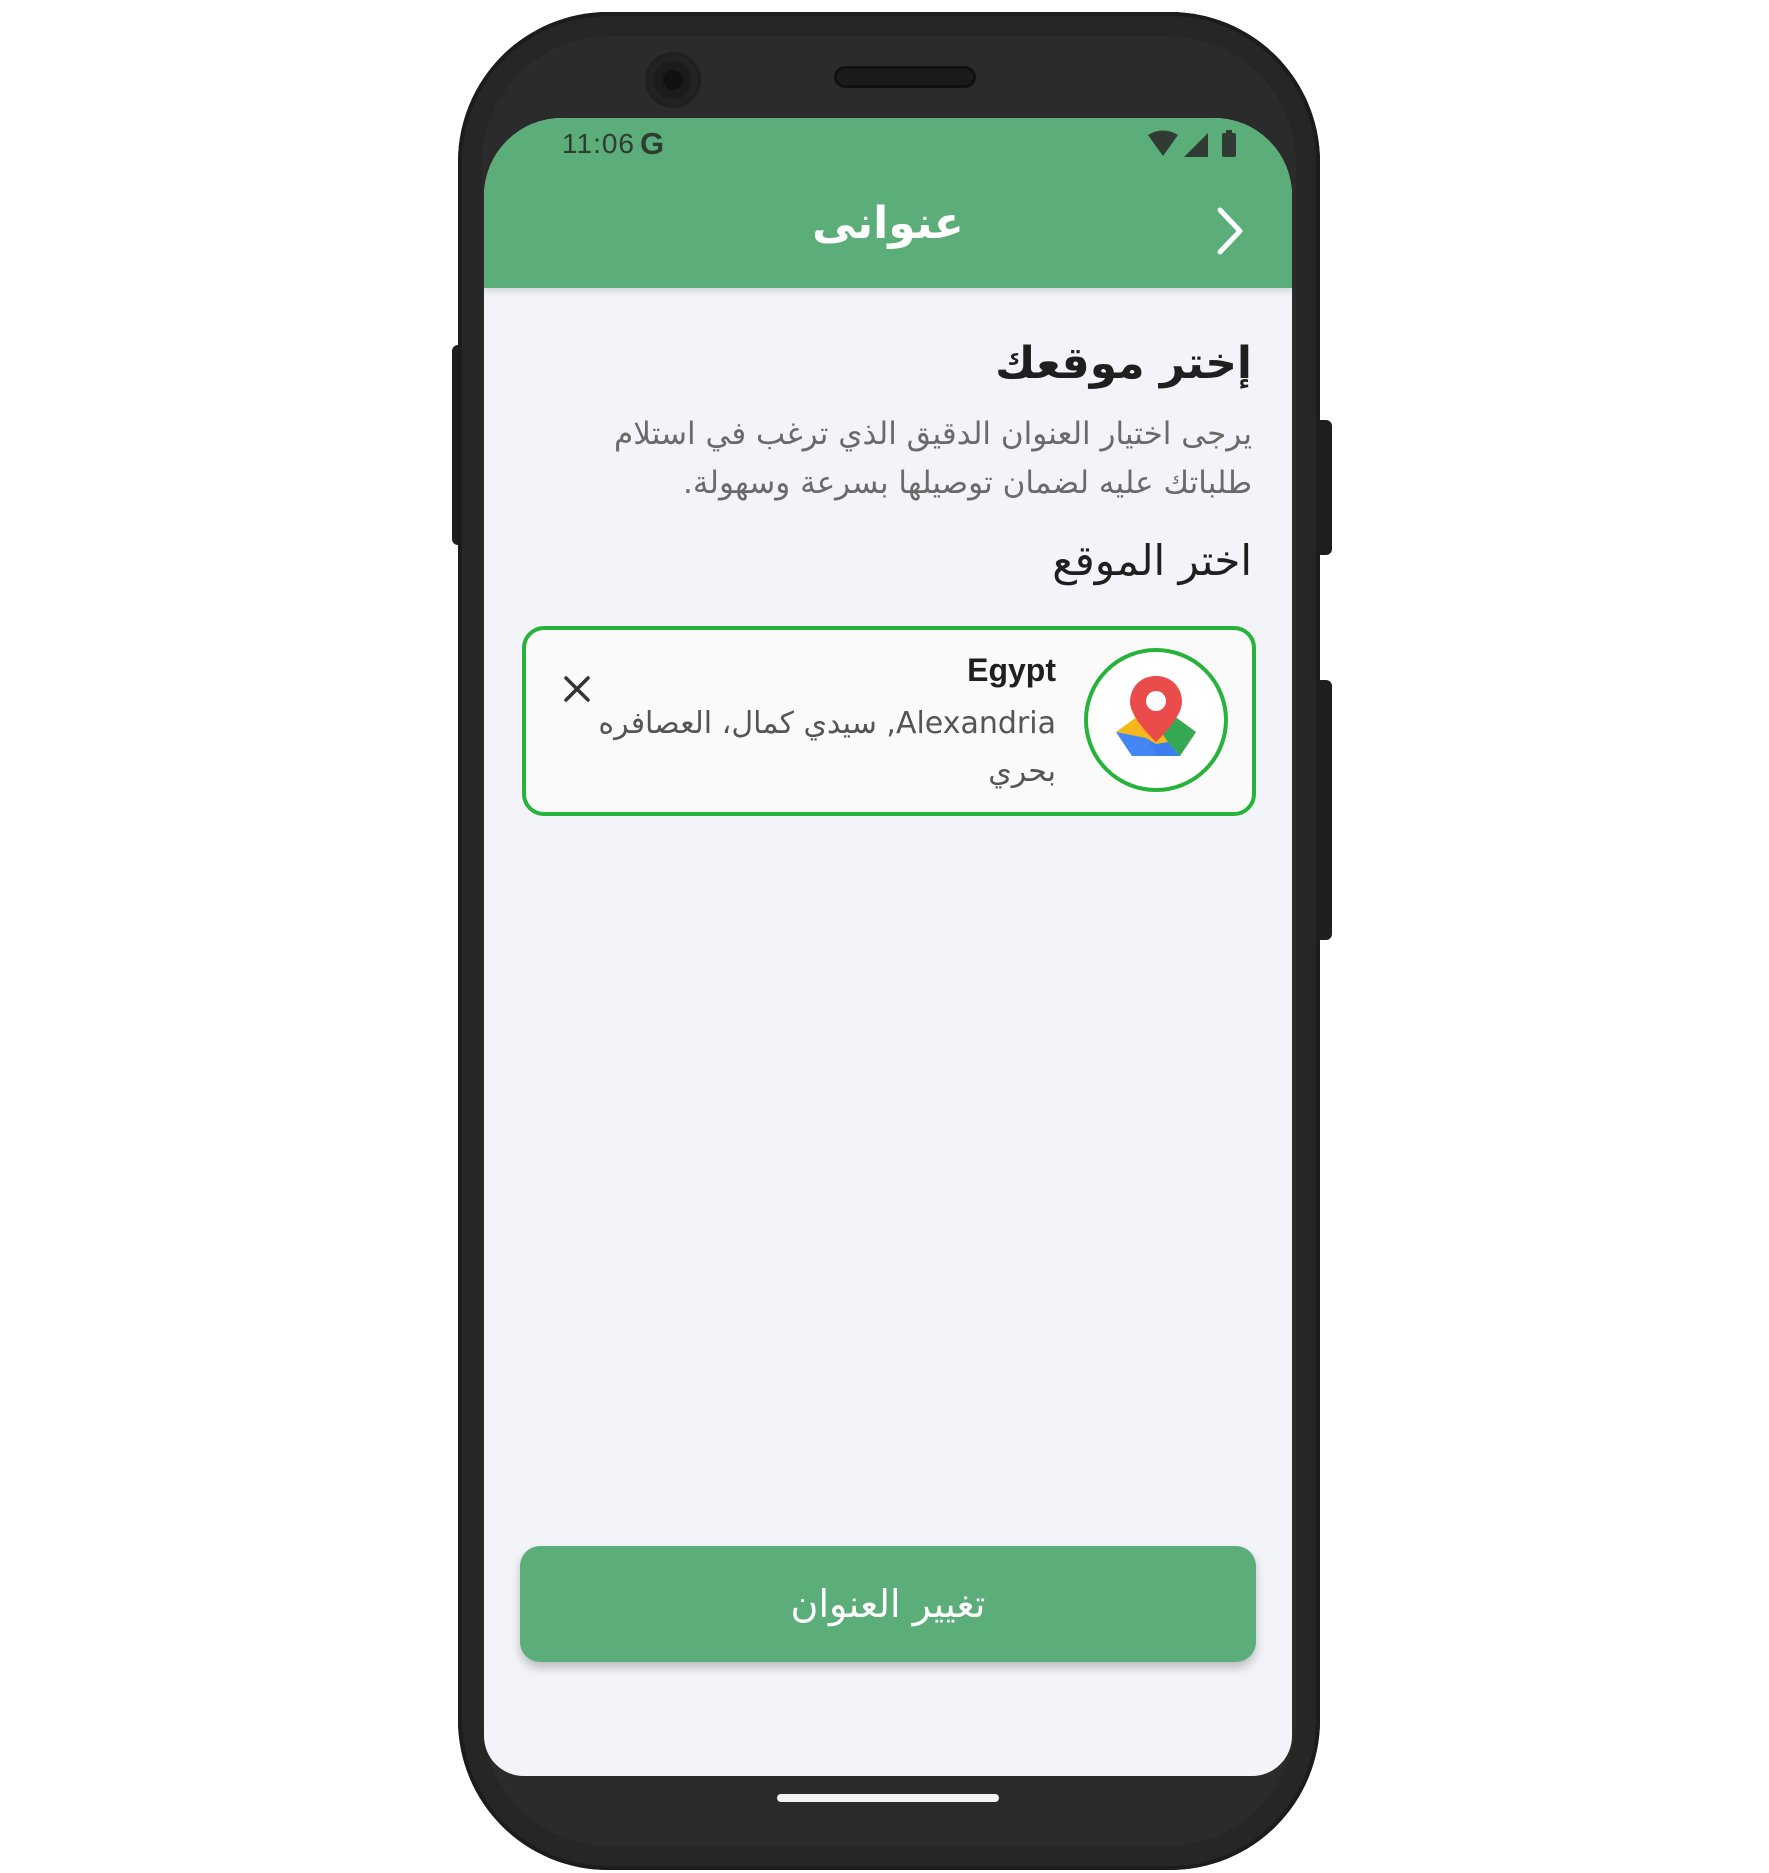 The width and height of the screenshot is (1769, 1873). I want to click on battery-icon, so click(1229, 145).